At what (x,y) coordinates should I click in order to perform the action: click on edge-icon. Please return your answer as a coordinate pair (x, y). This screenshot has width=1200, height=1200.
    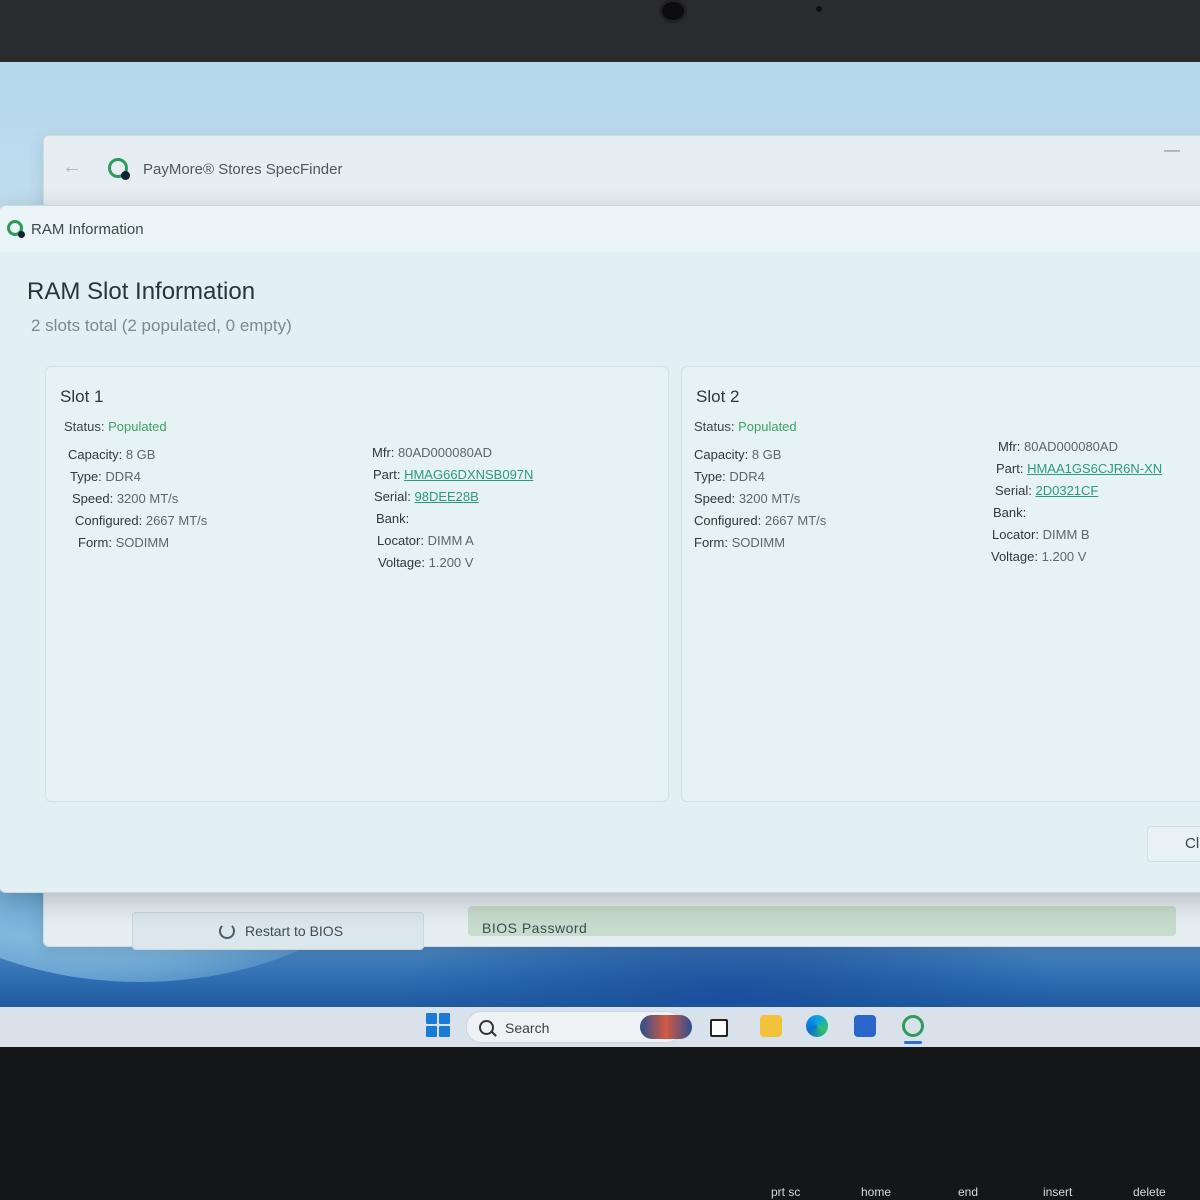
    Looking at the image, I should click on (817, 1026).